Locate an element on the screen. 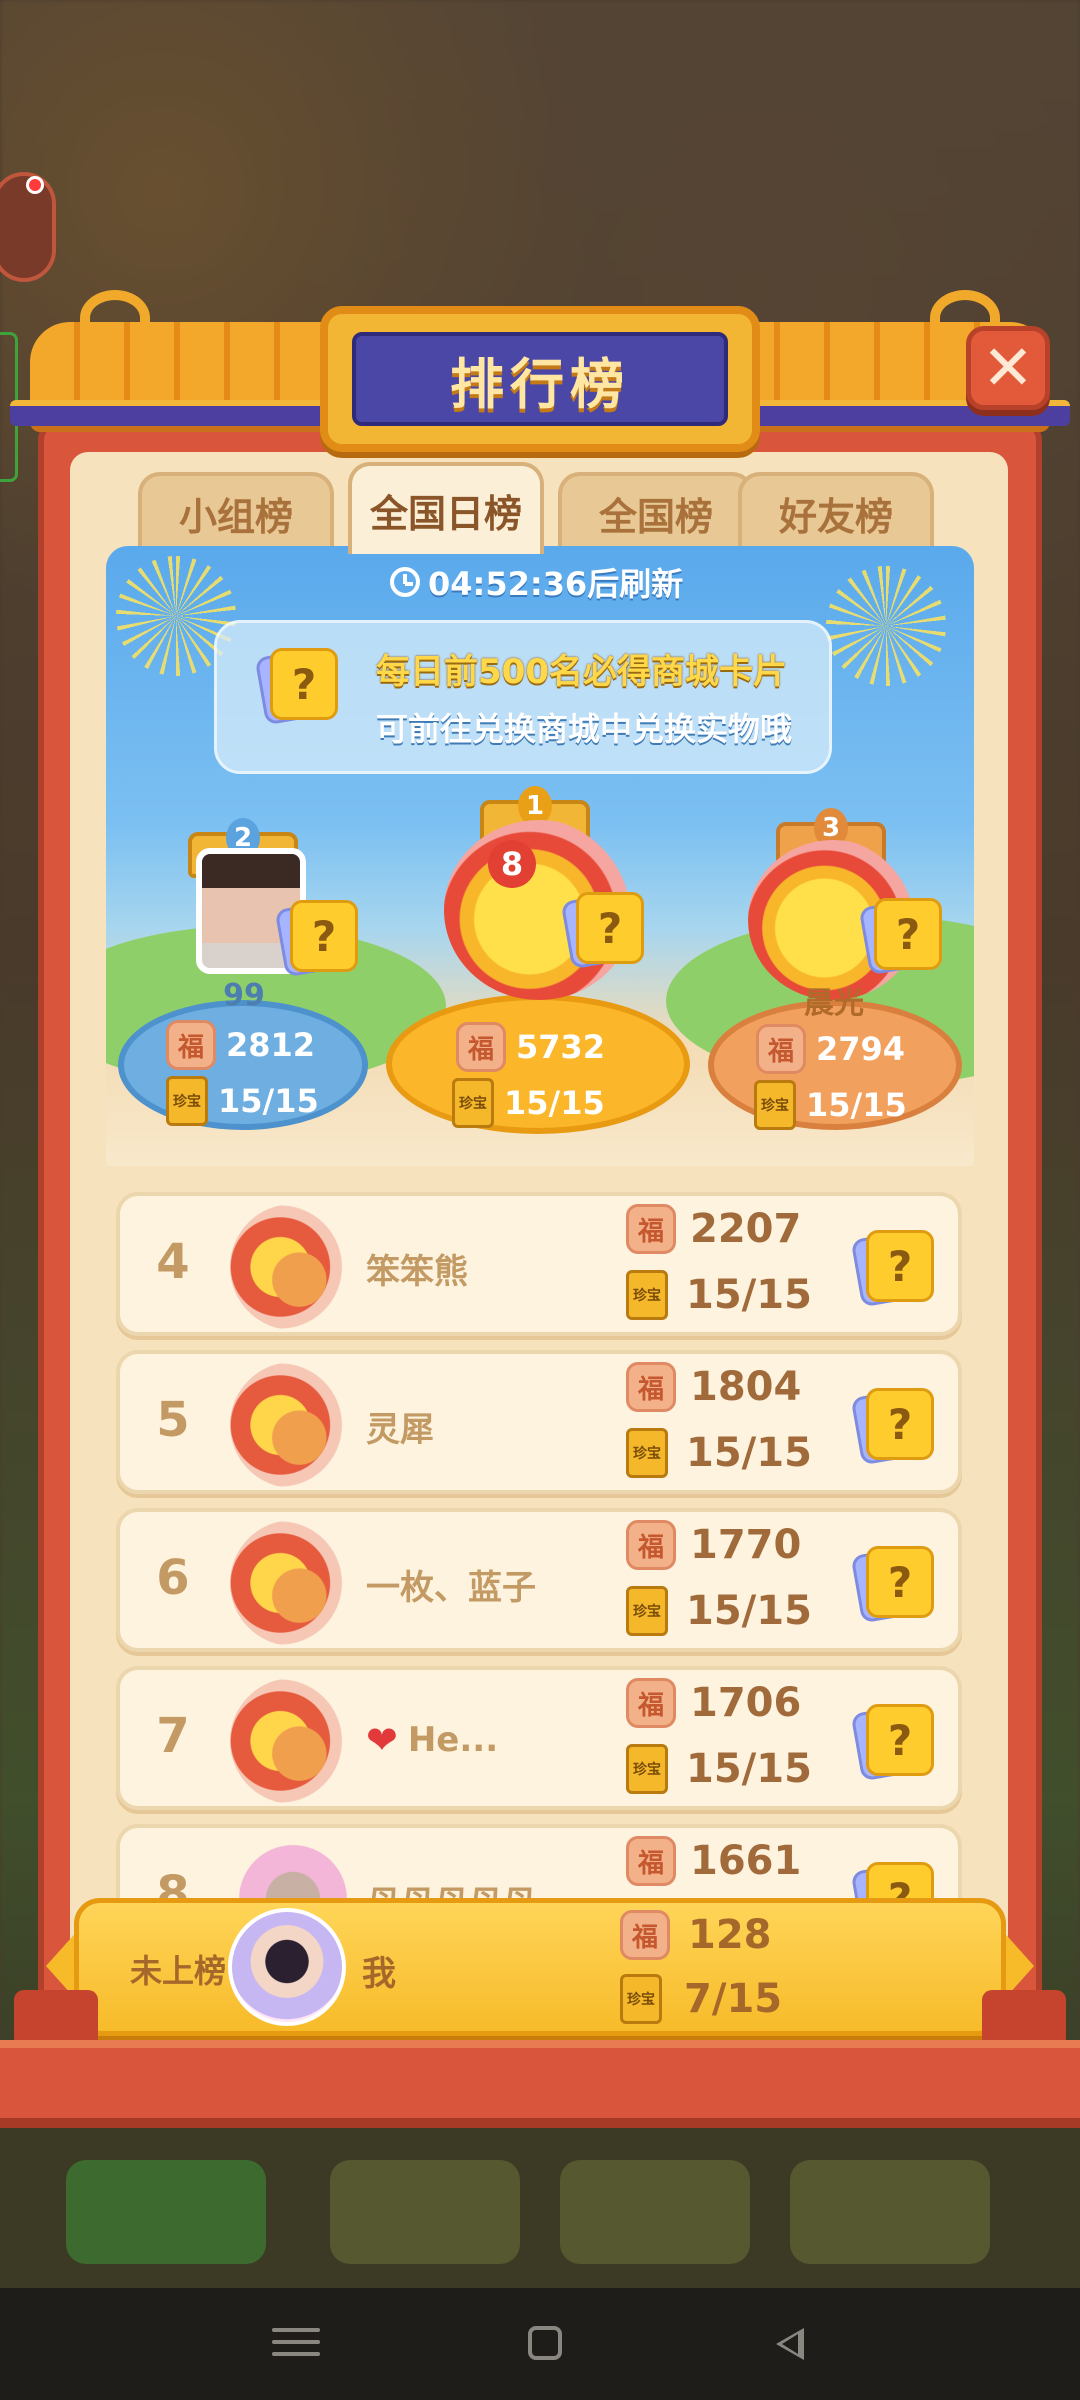  list-rank: 7 is located at coordinates (173, 1736).